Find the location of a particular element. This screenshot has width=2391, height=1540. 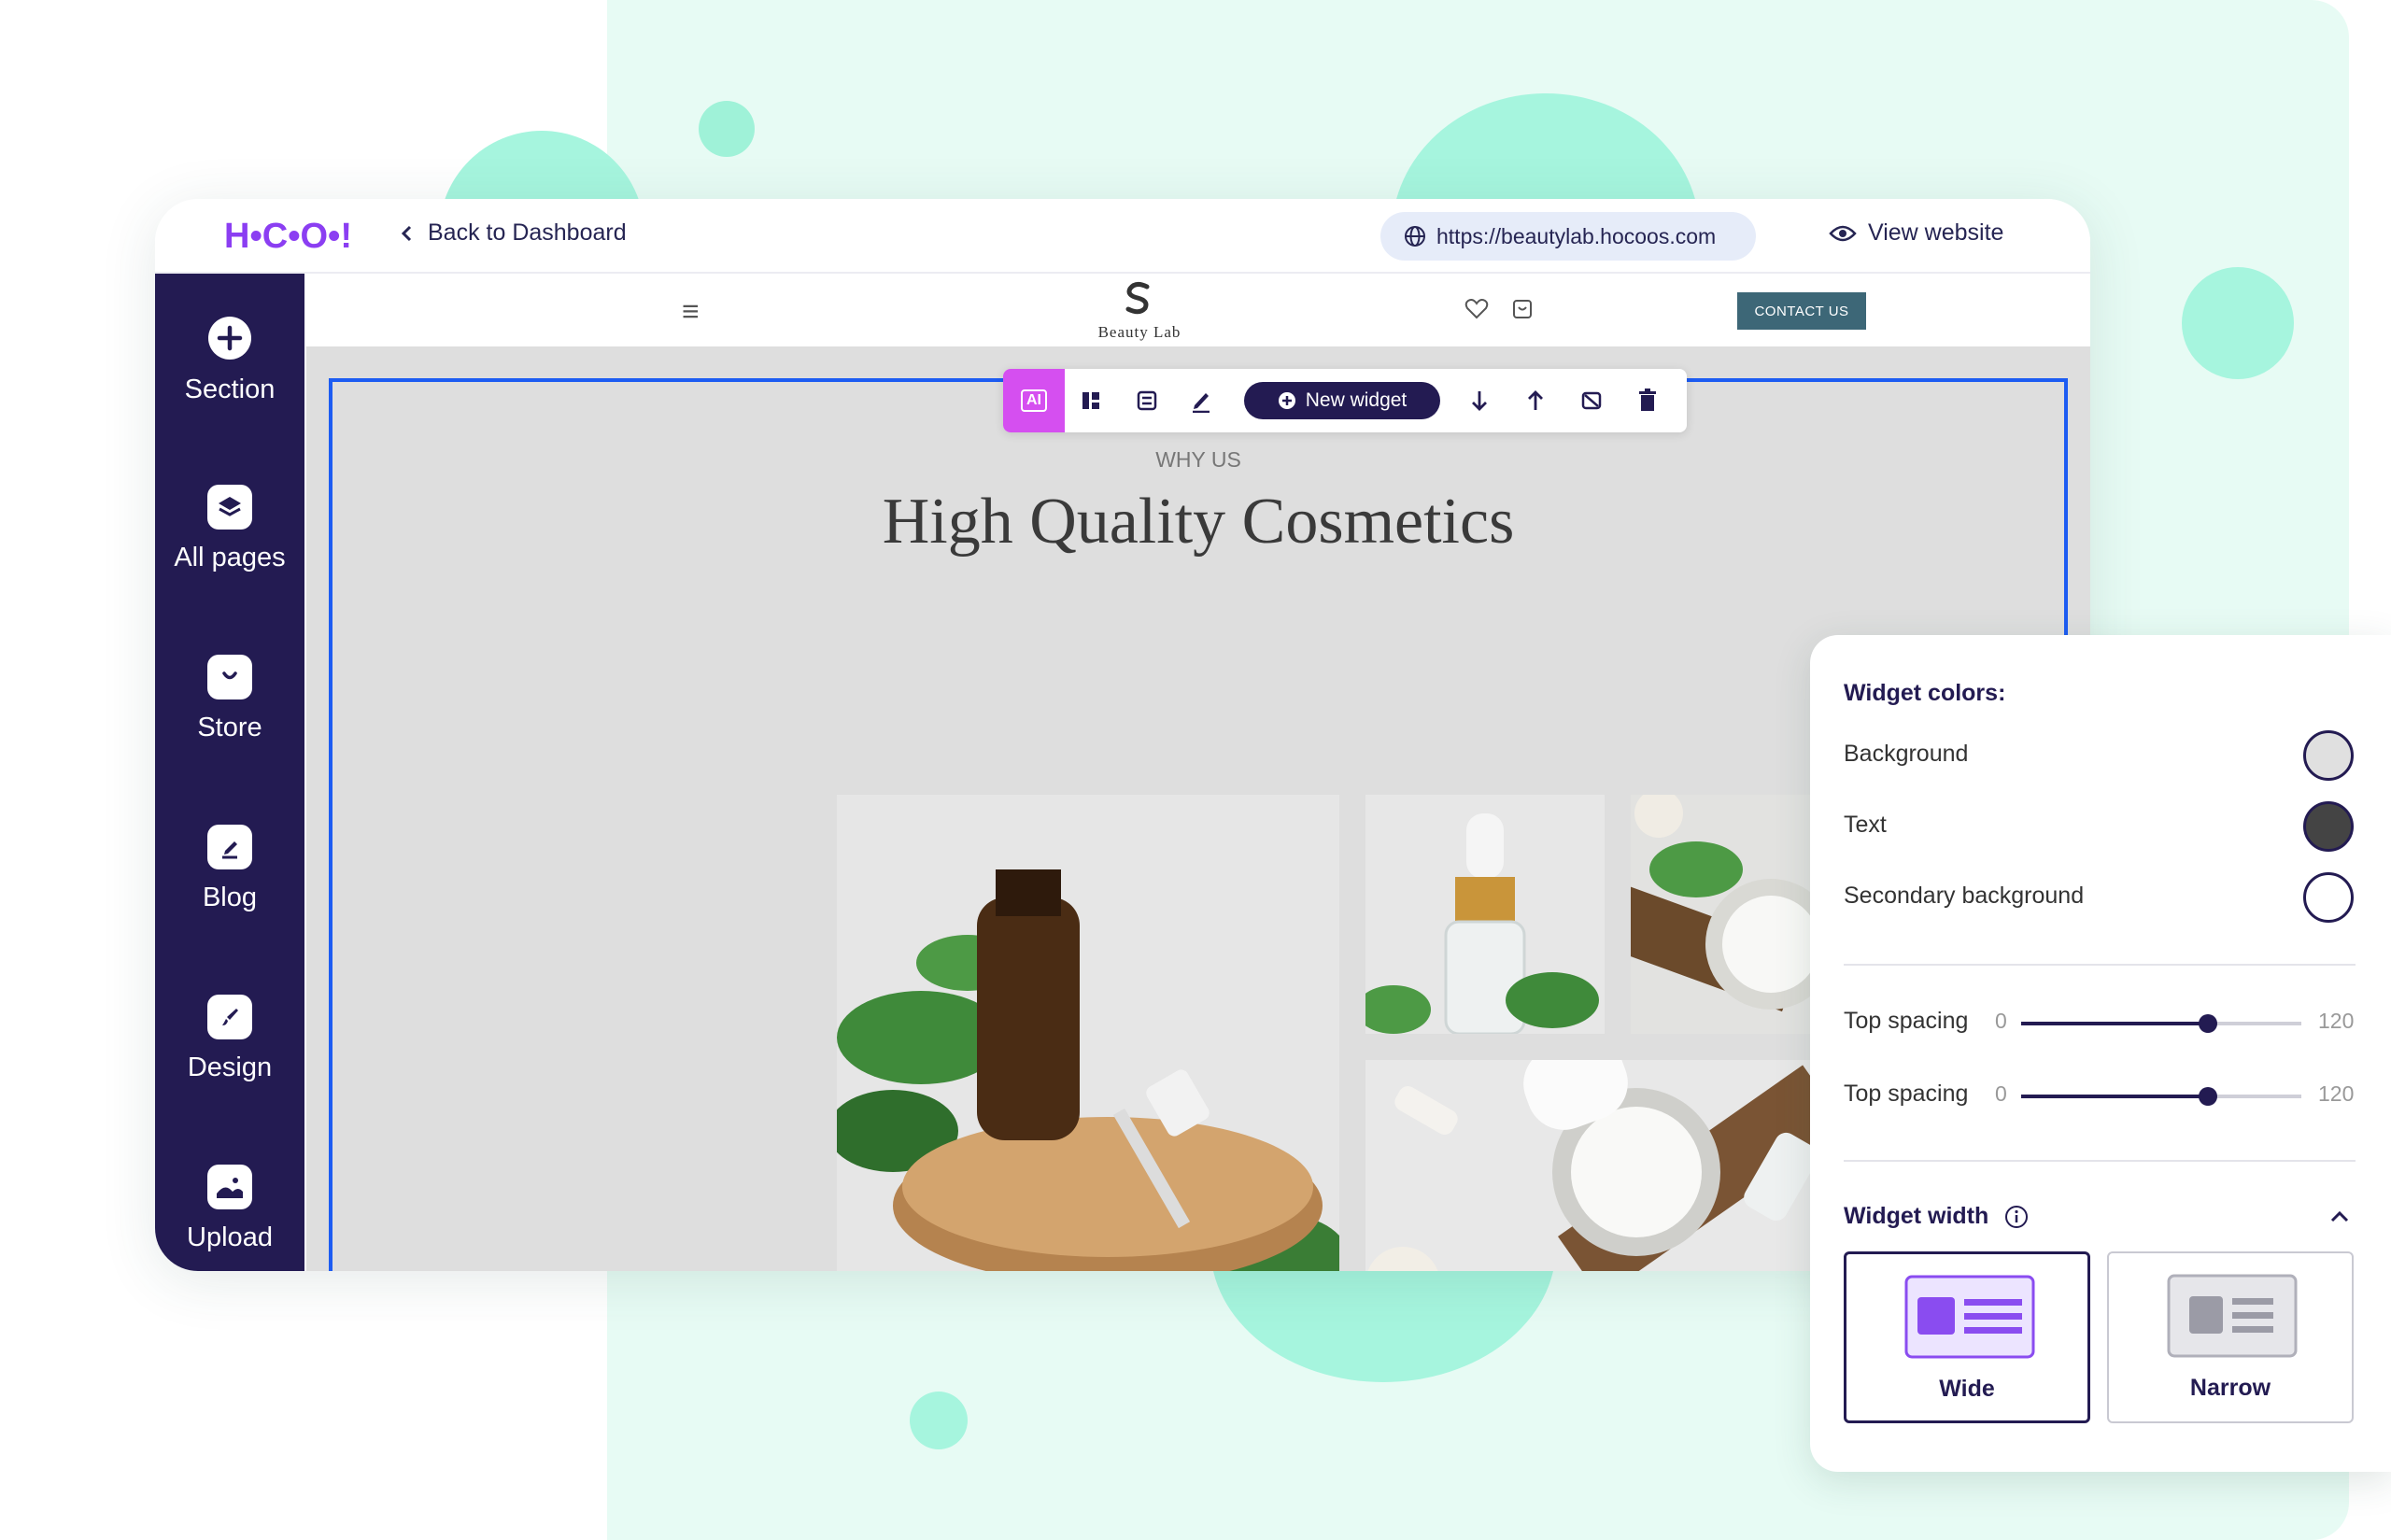

bag-icon is located at coordinates (1523, 309).